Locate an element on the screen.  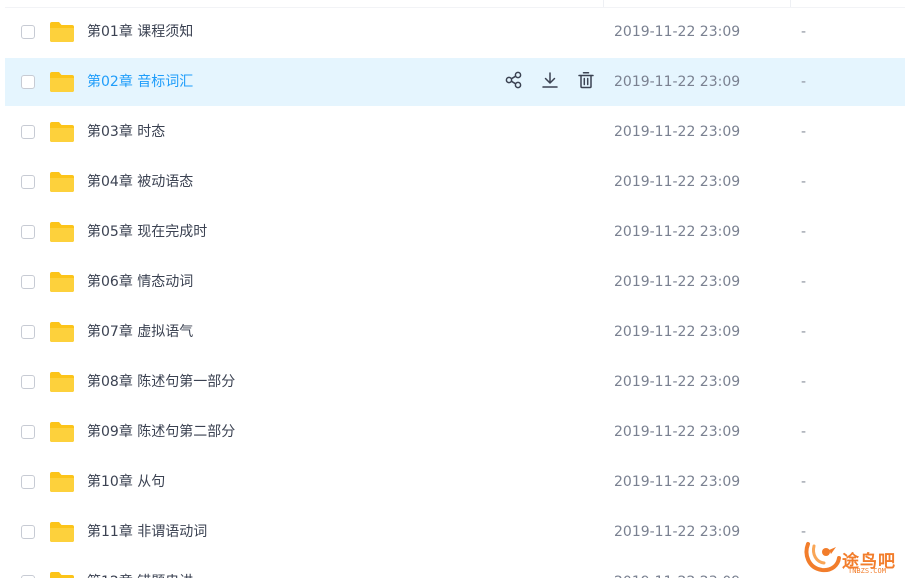
folder-name-link: 第09章 陈述句第二部分 is located at coordinates (161, 432).